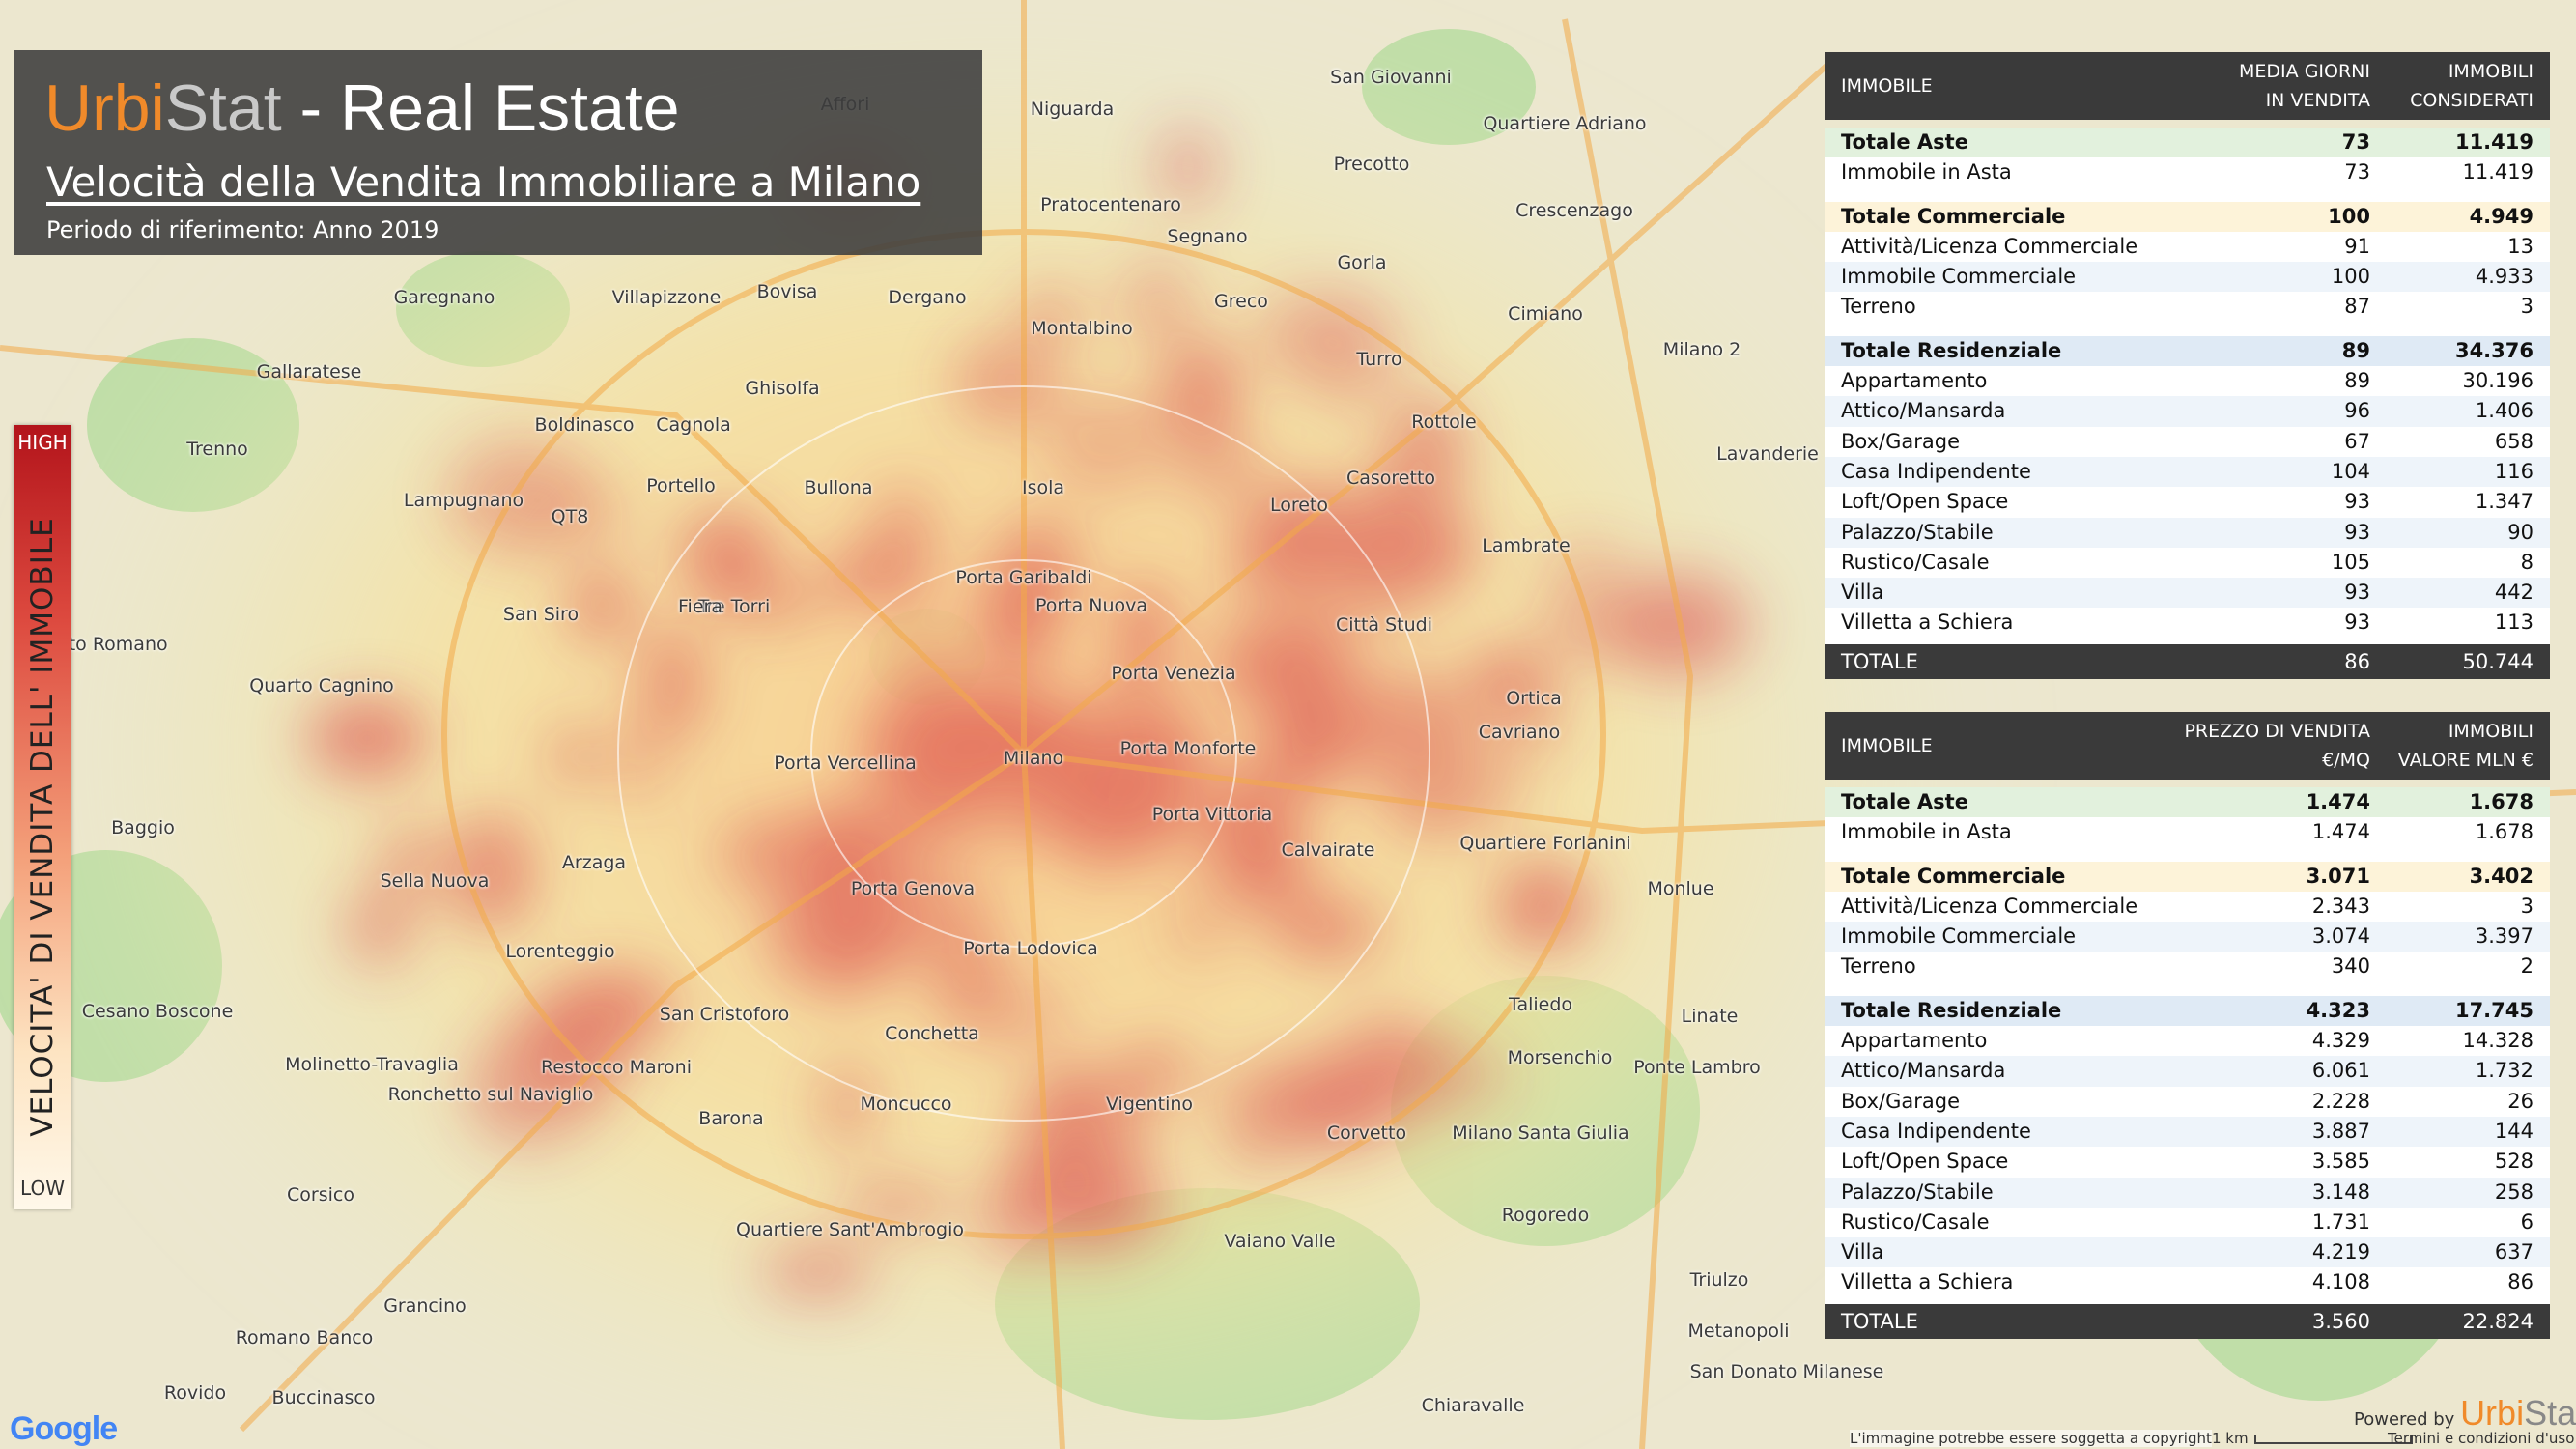 This screenshot has height=1449, width=2576. Describe the element at coordinates (2187, 143) in the screenshot. I see `table-subtotal-row: Totale Aste 73 11.419` at that location.